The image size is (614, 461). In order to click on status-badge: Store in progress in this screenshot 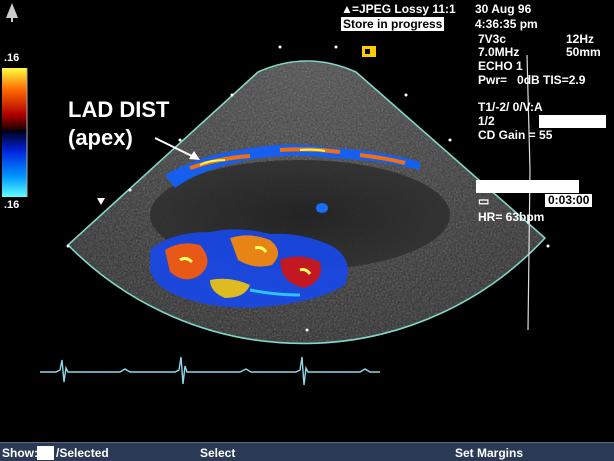, I will do `click(393, 24)`.